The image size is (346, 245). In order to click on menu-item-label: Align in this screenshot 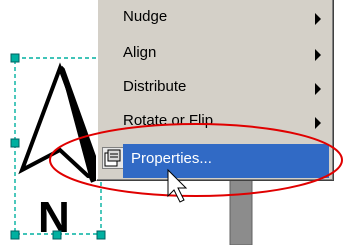, I will do `click(140, 52)`.